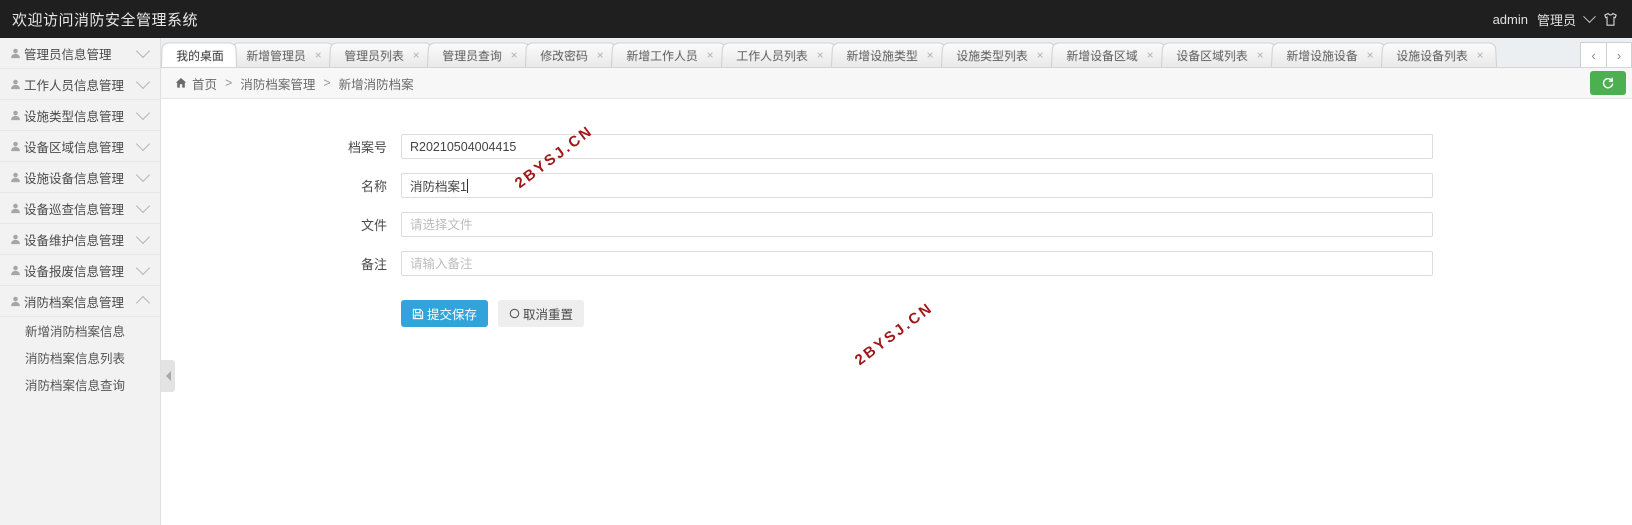  What do you see at coordinates (277, 83) in the screenshot?
I see `breadcrumb-level2: 消防档案管理` at bounding box center [277, 83].